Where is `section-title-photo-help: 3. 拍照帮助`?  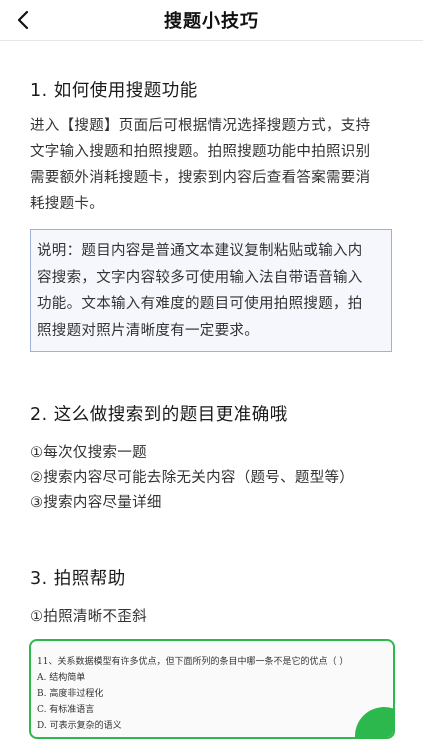
section-title-photo-help: 3. 拍照帮助 is located at coordinates (78, 579).